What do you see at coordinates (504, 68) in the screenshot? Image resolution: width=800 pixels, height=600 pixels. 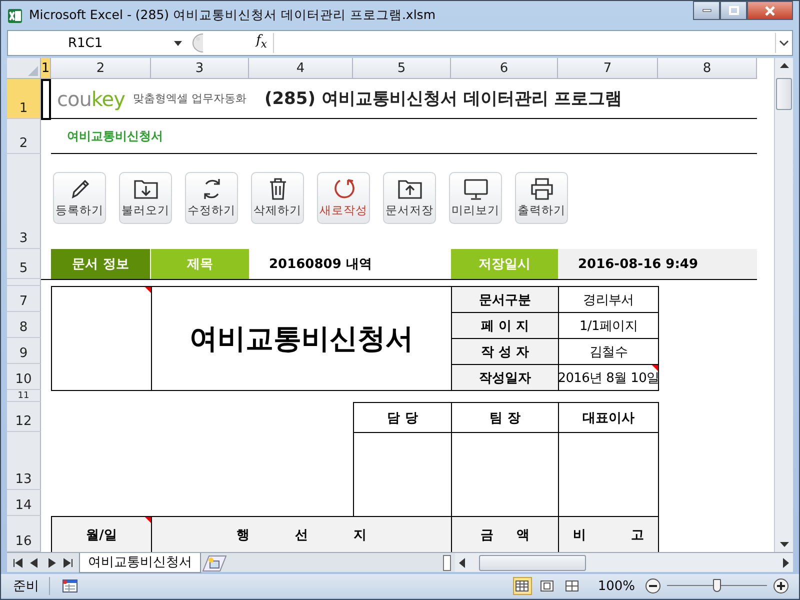 I see `column-header: 6` at bounding box center [504, 68].